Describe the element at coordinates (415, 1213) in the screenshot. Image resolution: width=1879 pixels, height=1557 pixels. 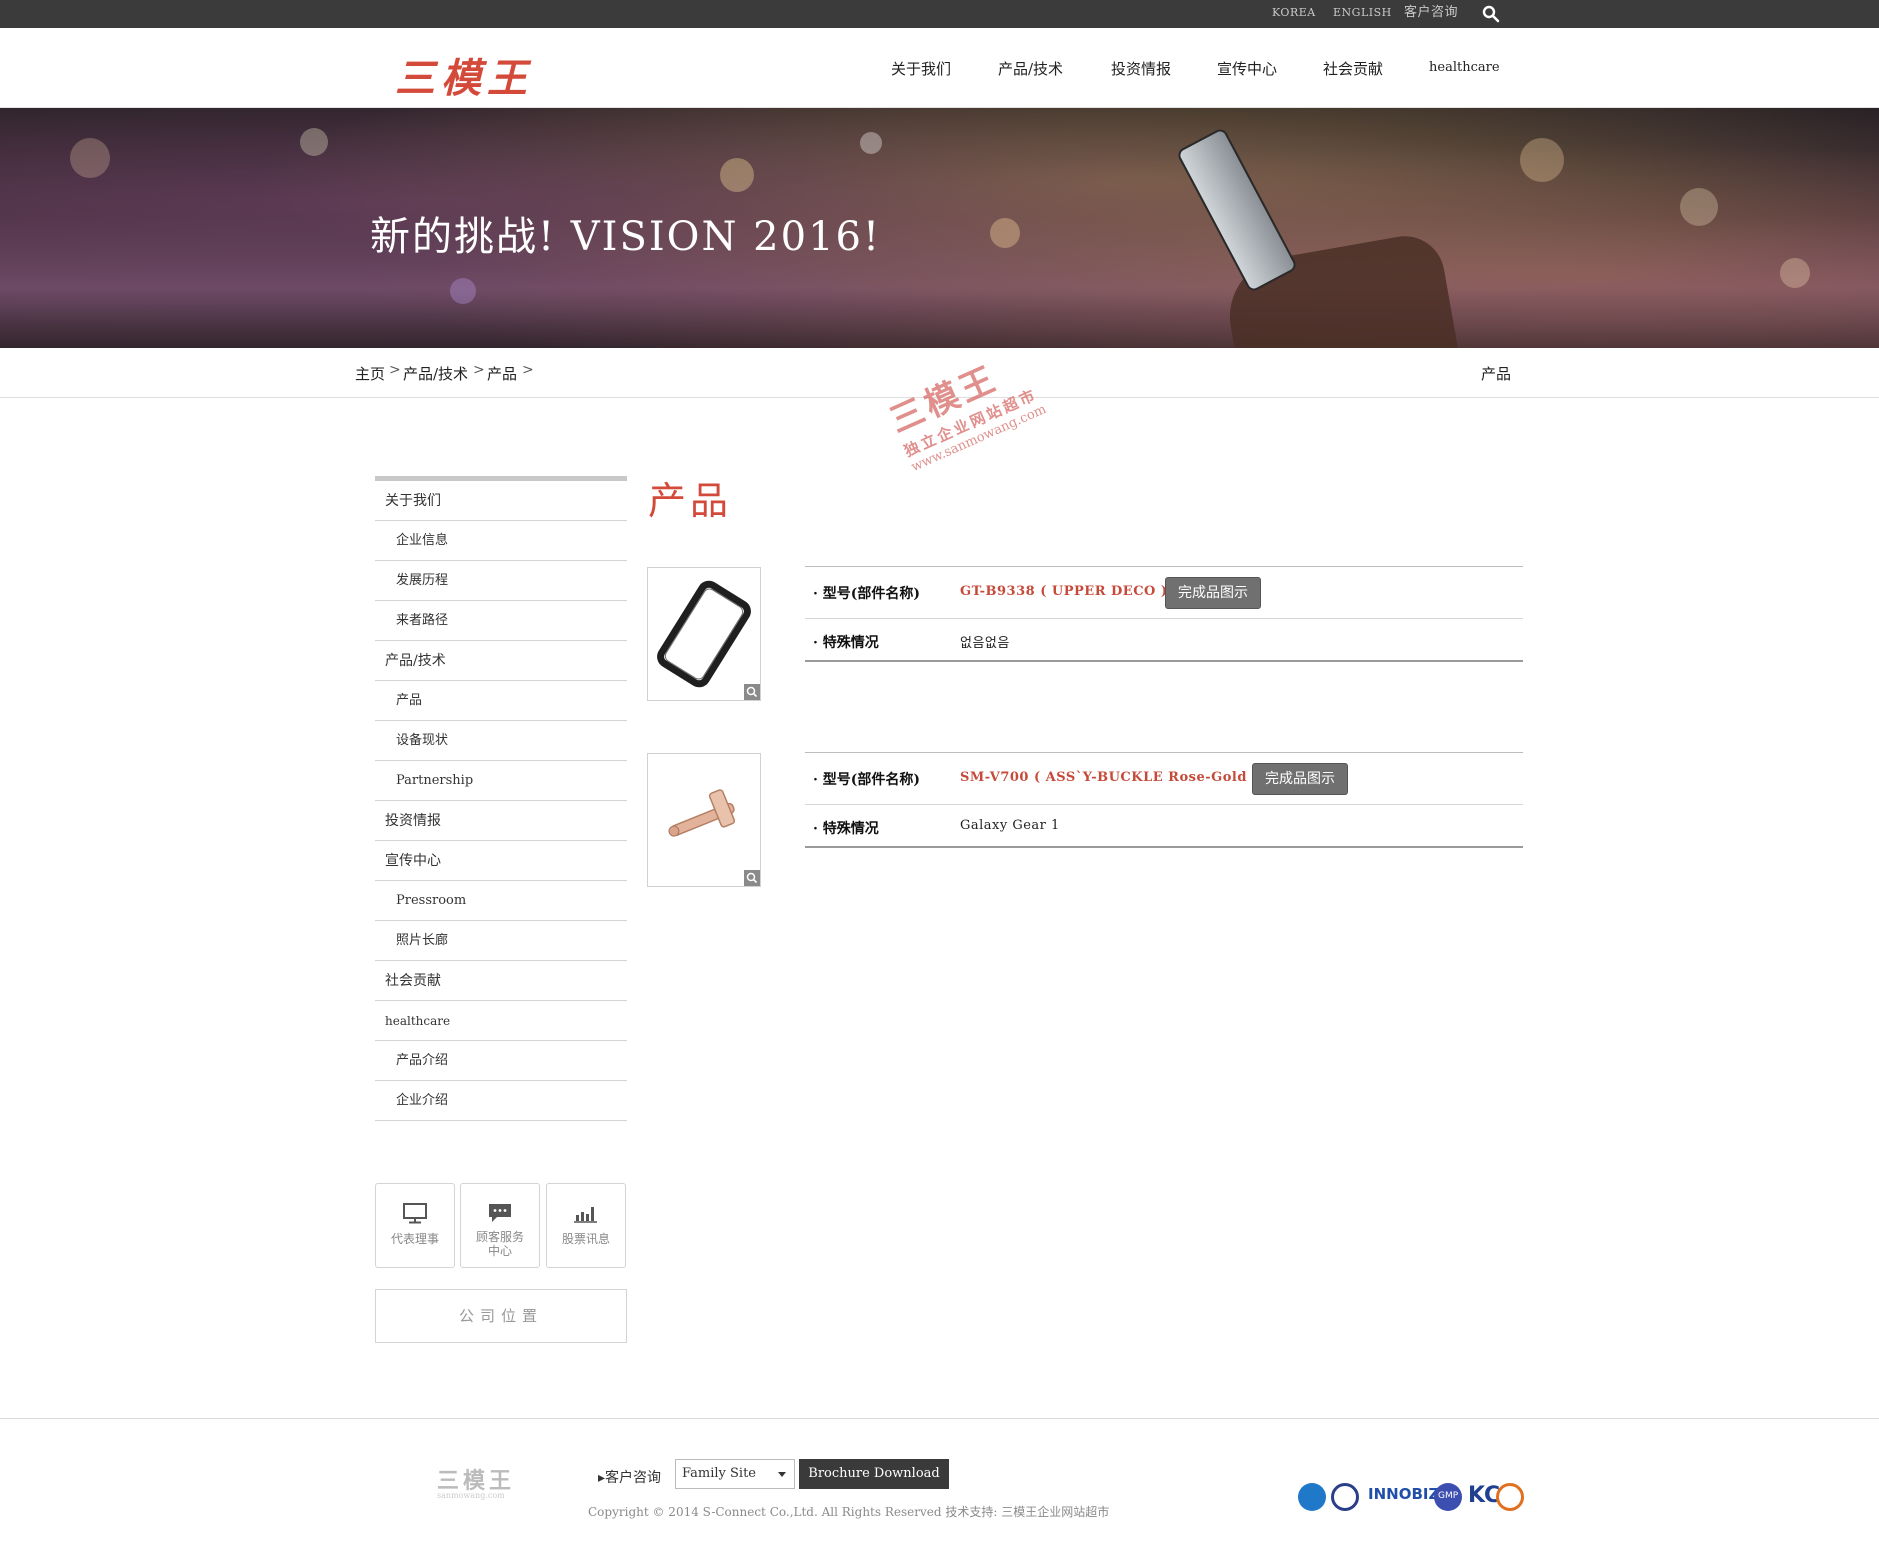
I see `monitor-icon` at that location.